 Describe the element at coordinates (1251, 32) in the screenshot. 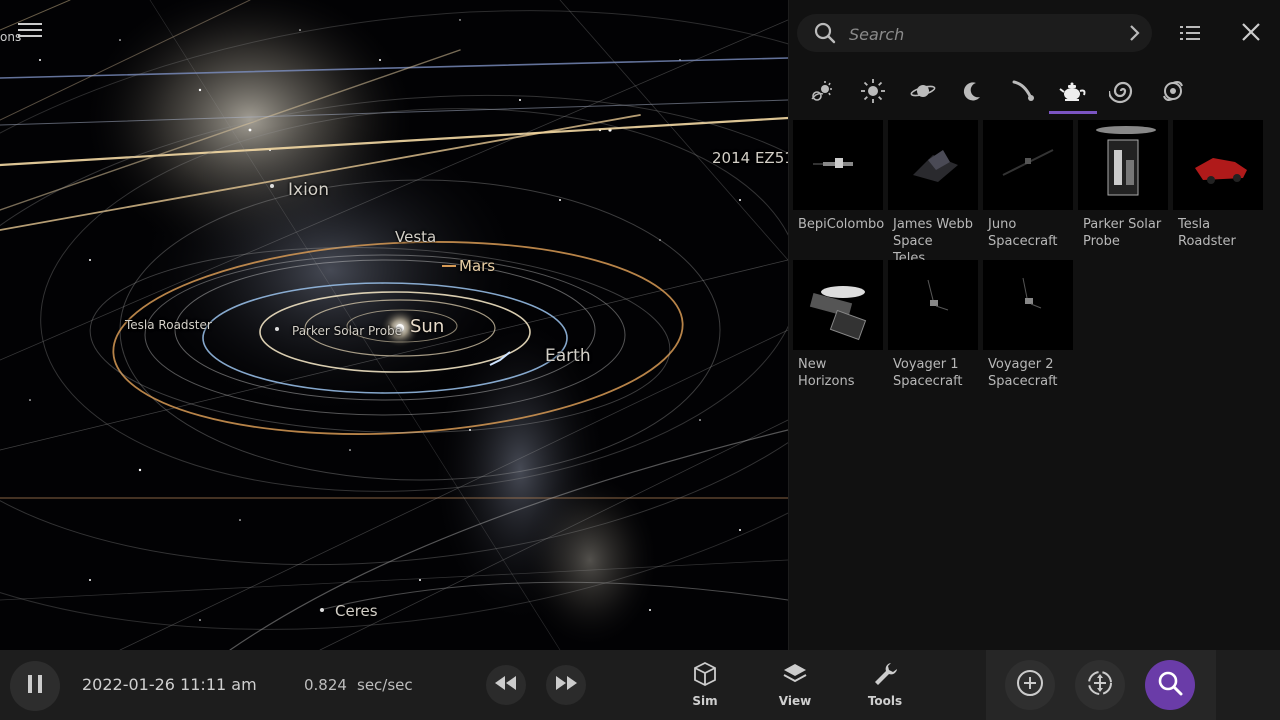

I see `close-icon` at that location.